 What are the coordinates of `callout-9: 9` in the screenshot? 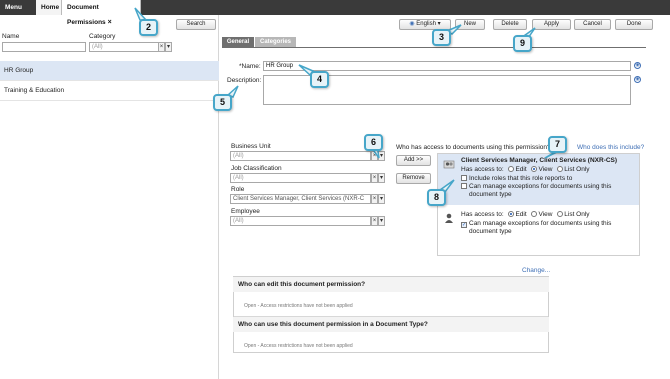 It's located at (522, 43).